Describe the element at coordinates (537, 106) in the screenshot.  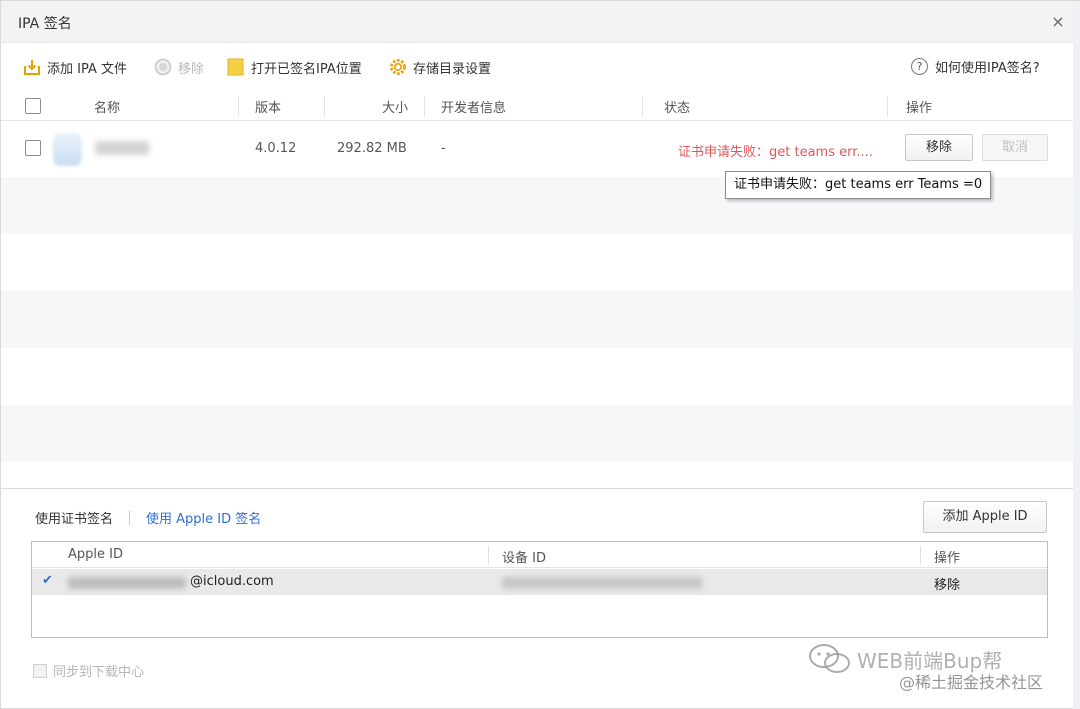
I see `file-table-header: 名称 版本 大小 开发者信息 状态 操作` at that location.